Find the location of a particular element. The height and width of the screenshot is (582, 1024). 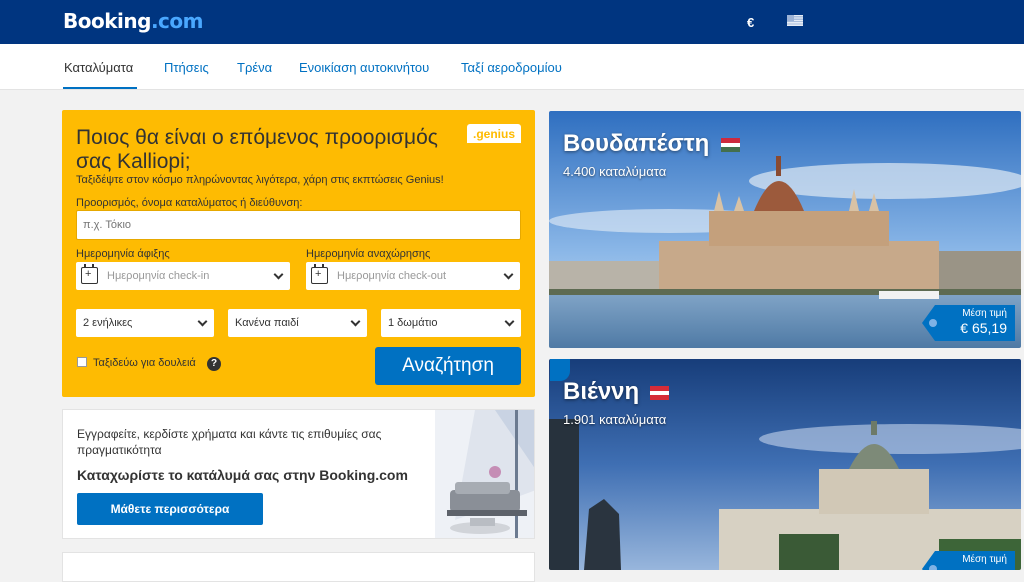

search-button: Αναζήτηση is located at coordinates (448, 366).